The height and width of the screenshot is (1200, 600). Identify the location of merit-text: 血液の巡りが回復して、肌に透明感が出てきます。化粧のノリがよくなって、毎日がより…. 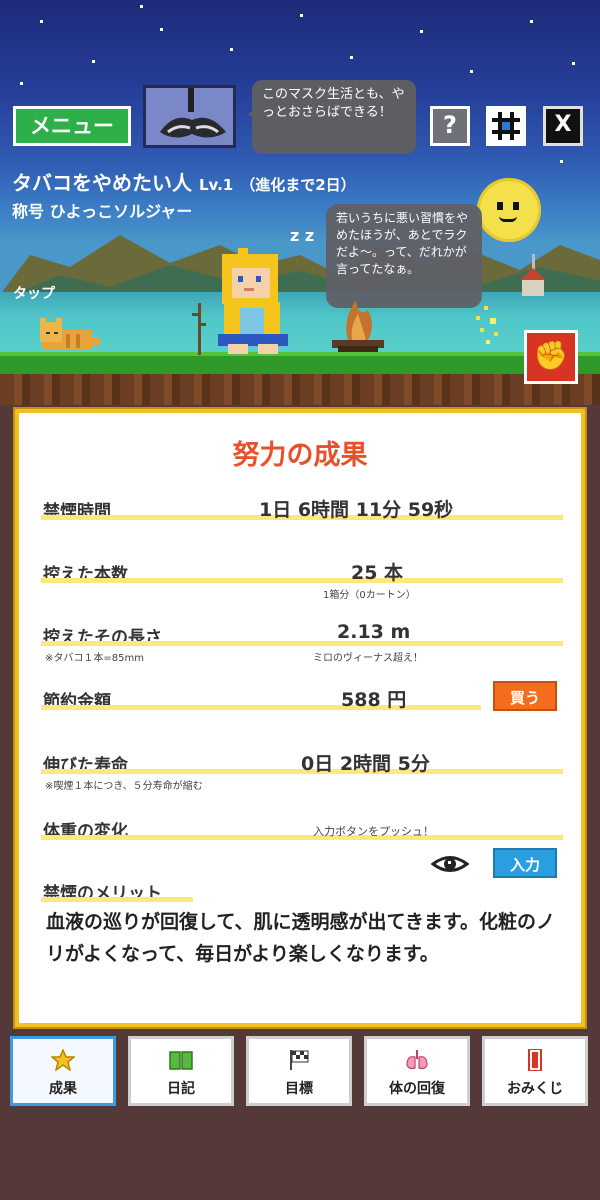
(301, 938).